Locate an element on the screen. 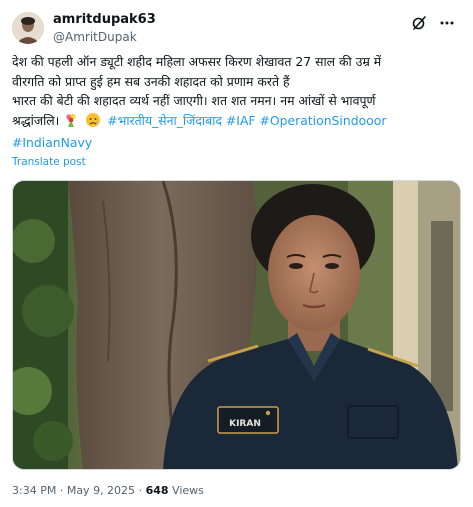 Image resolution: width=473 pixels, height=507 pixels. user-handle: @AmritDupak is located at coordinates (104, 37).